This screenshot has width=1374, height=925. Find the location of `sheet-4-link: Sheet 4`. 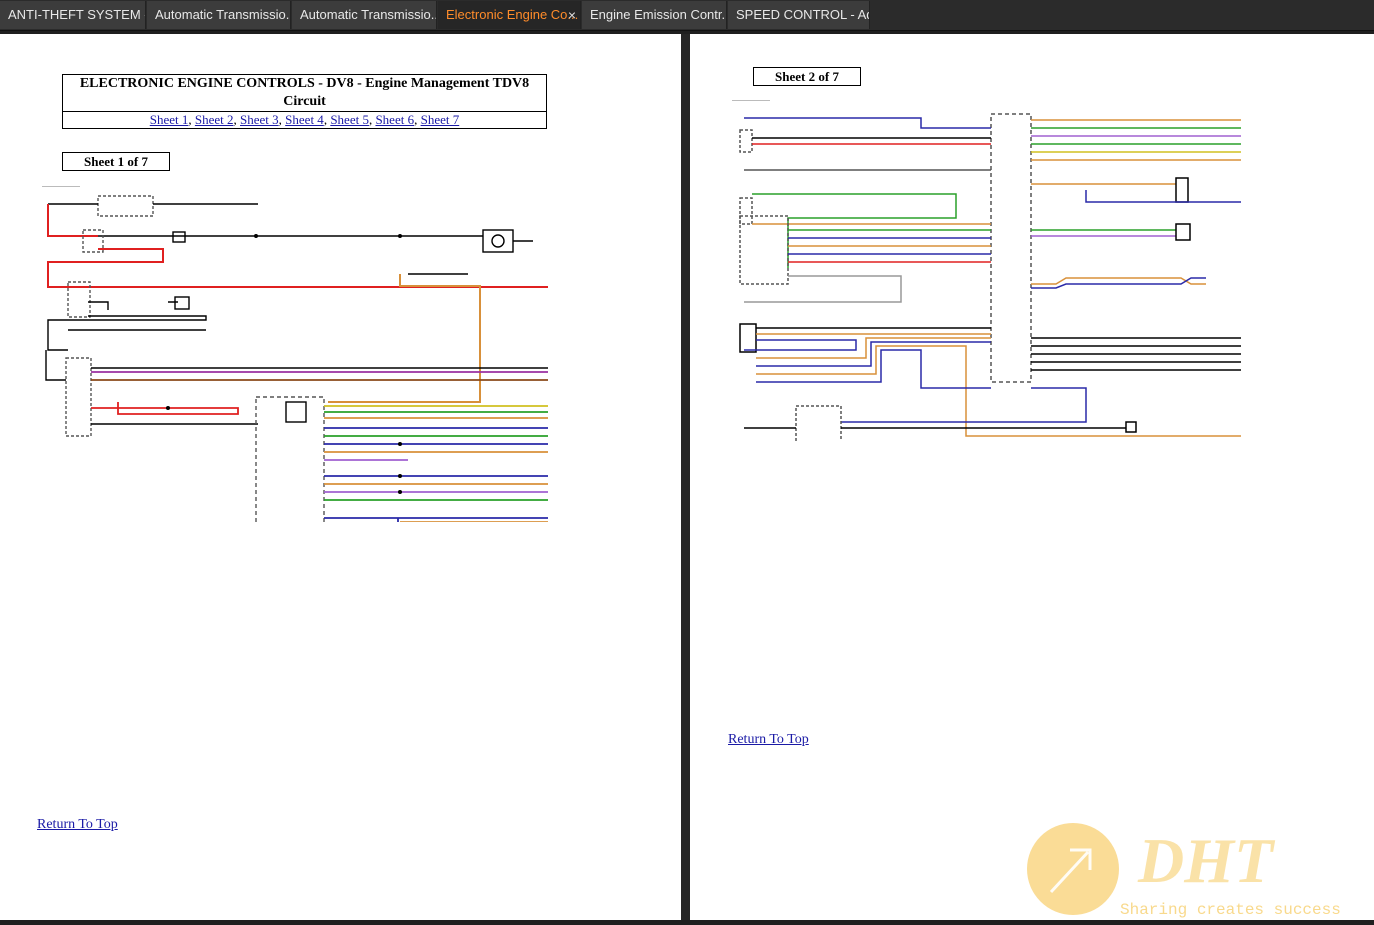

sheet-4-link: Sheet 4 is located at coordinates (304, 119).